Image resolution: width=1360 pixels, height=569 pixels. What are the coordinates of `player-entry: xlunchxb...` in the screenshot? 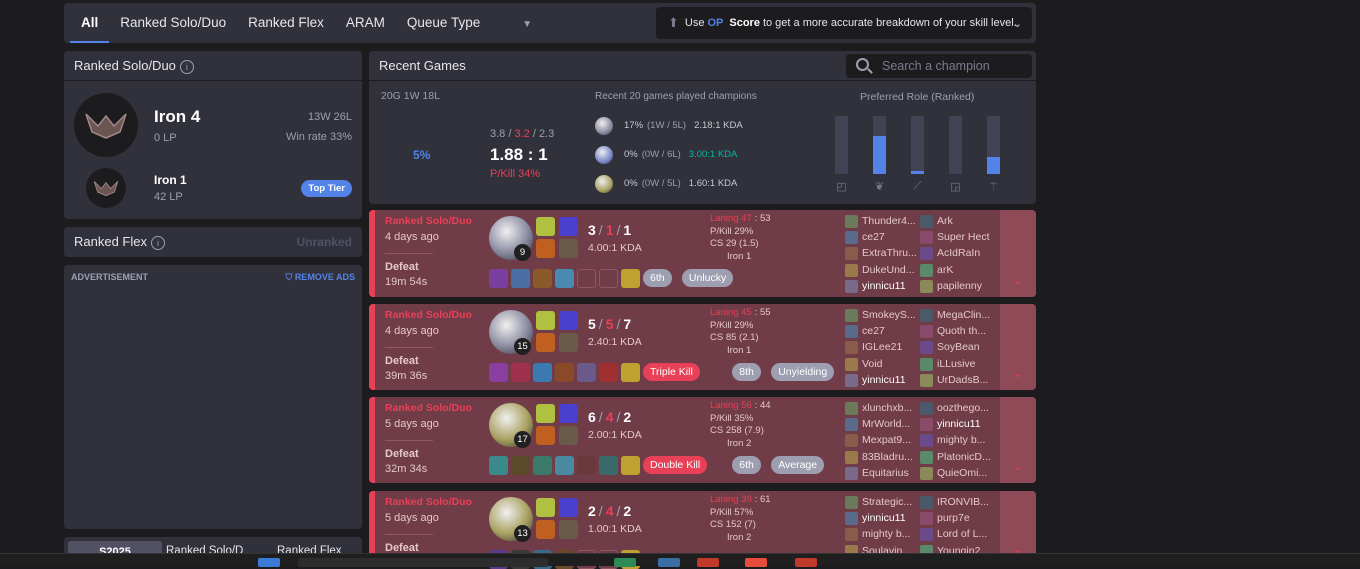 It's located at (882, 408).